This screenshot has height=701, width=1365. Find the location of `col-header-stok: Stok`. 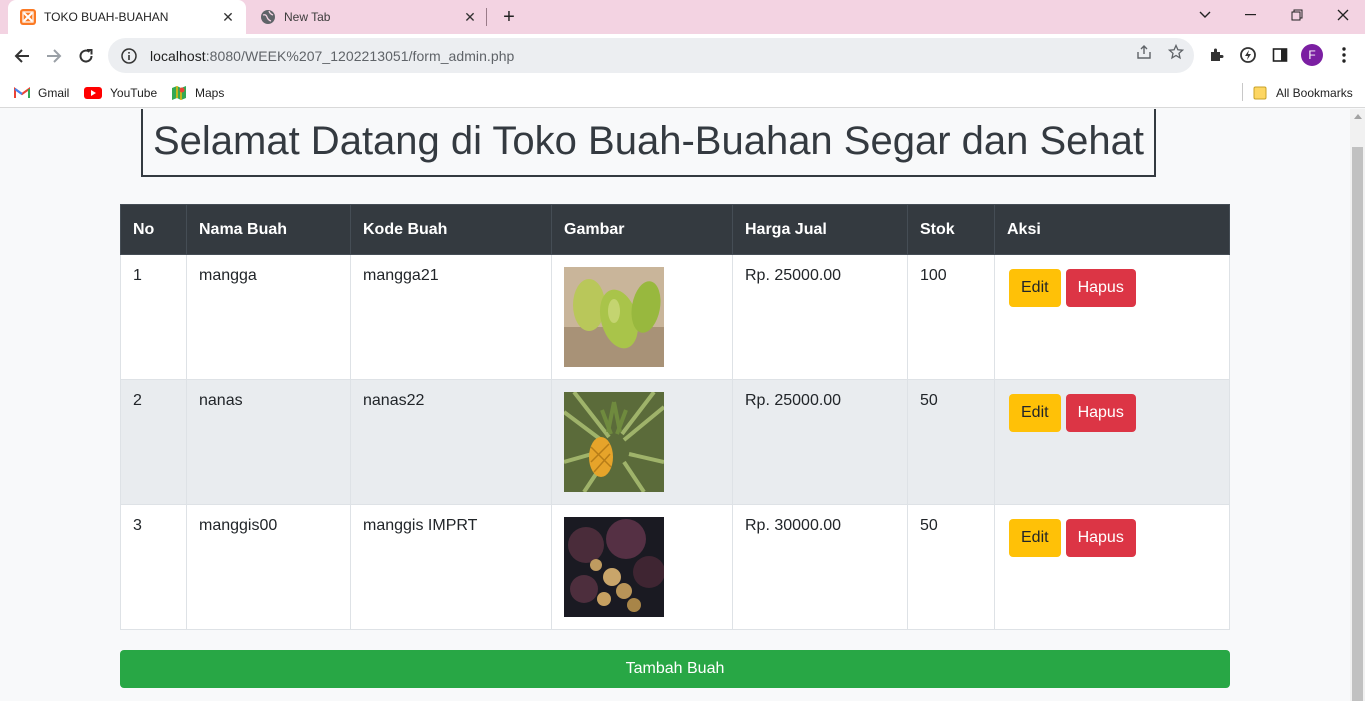

col-header-stok: Stok is located at coordinates (951, 229).